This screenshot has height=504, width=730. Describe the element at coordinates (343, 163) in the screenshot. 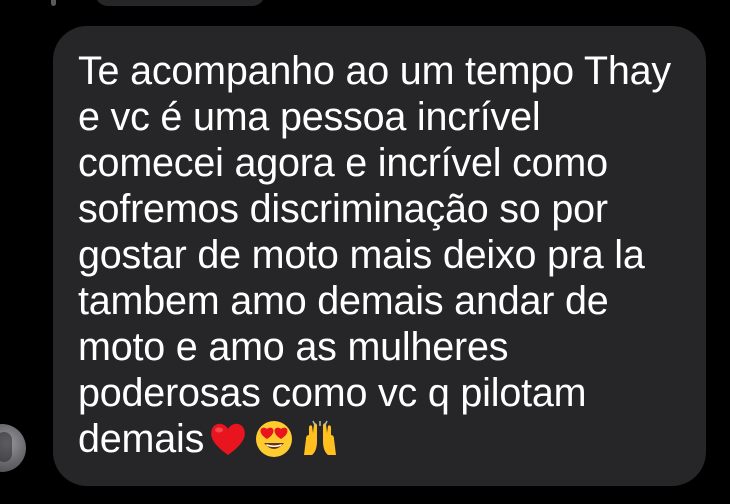

I see `message-line: comecei agora e incrível como` at that location.